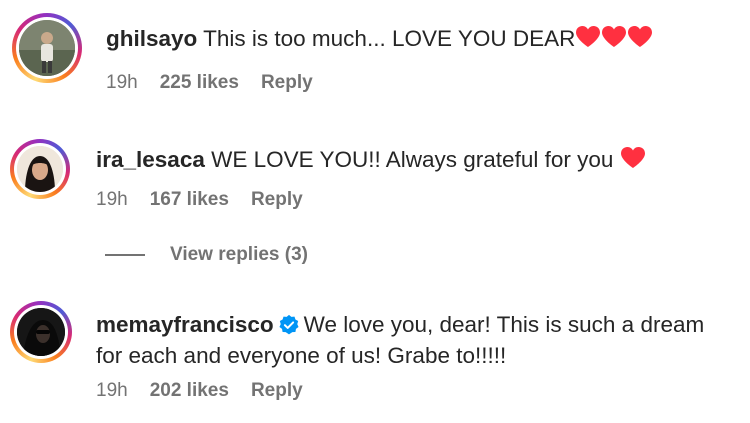 The height and width of the screenshot is (423, 750). I want to click on comment-text-line1: We love you, dear! This is such a dream, so click(504, 324).